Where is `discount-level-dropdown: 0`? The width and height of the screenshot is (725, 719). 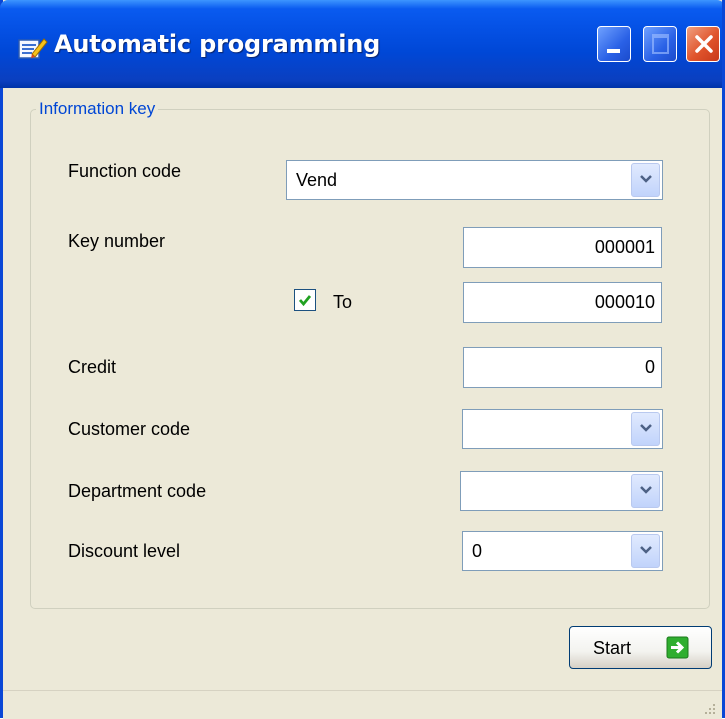 discount-level-dropdown: 0 is located at coordinates (562, 551).